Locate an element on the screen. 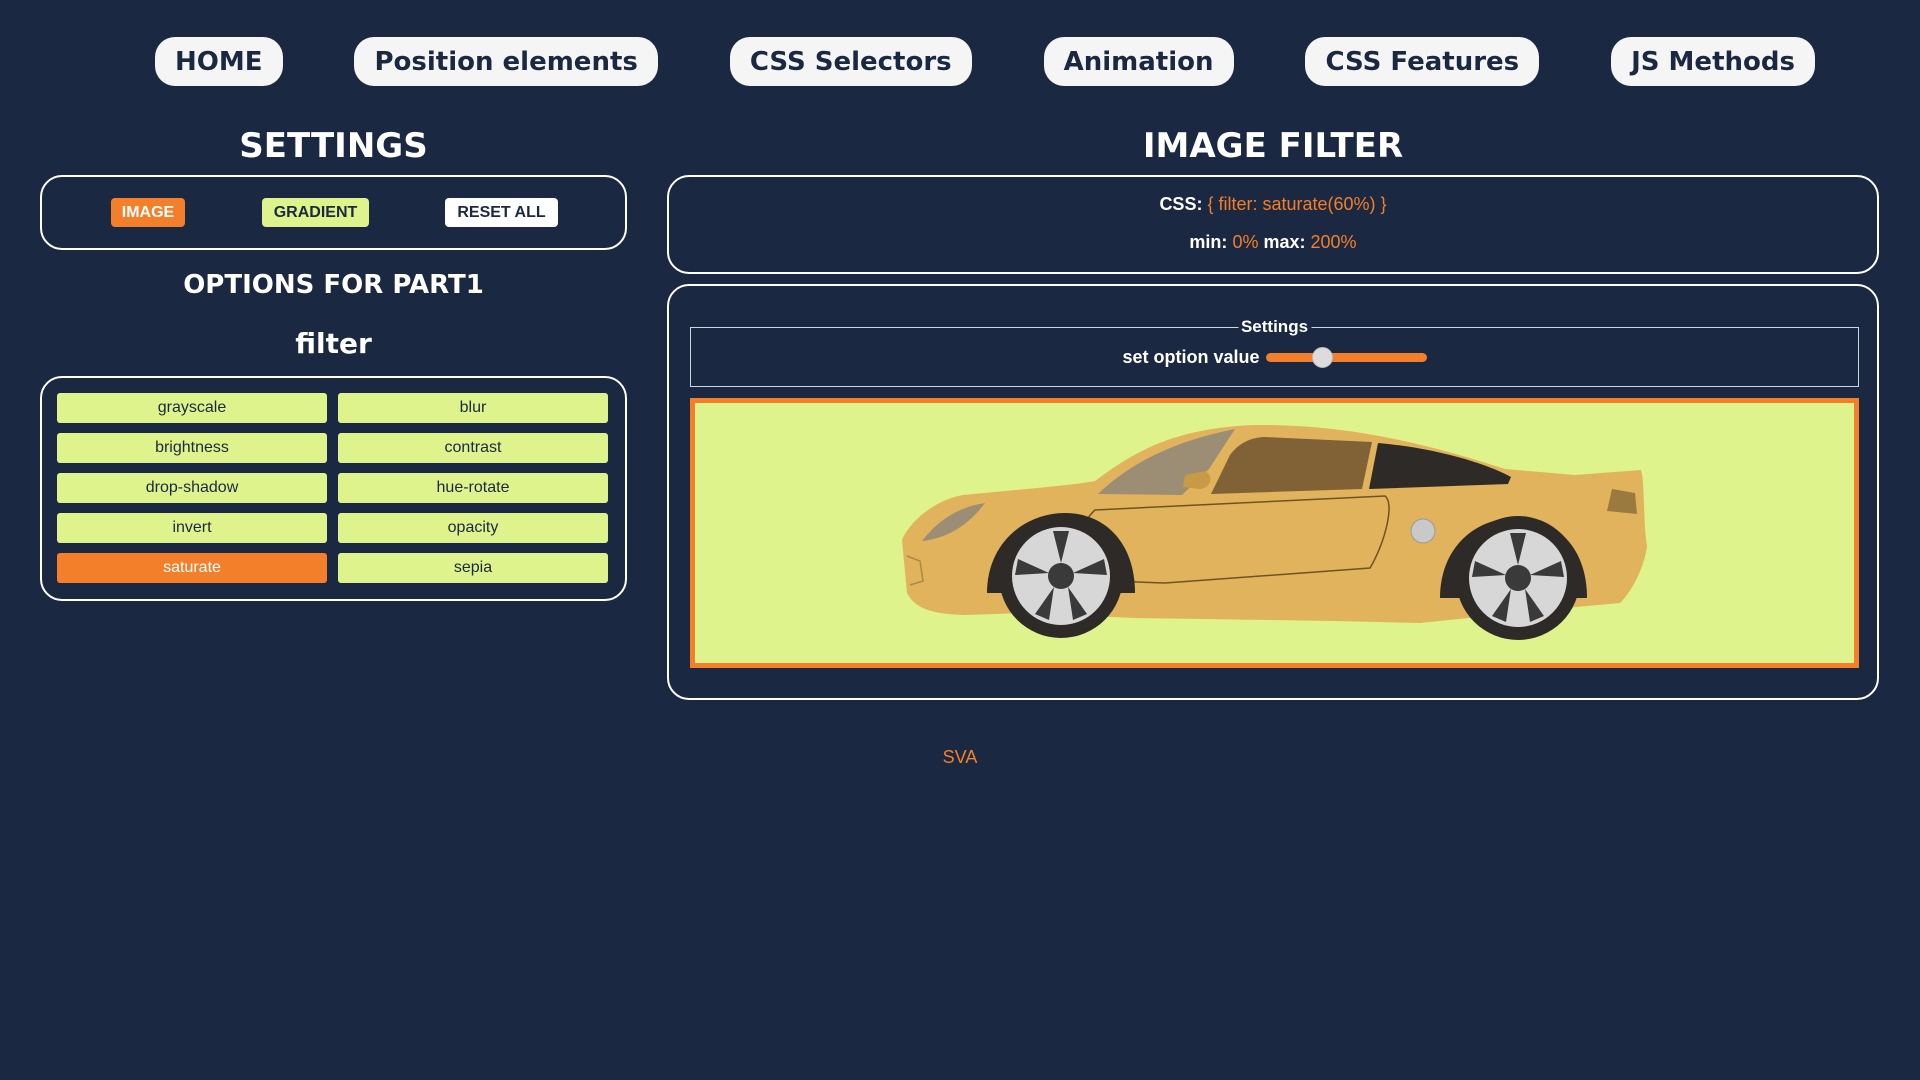 This screenshot has height=1080, width=1920. nav-position-elements-button: Position elements is located at coordinates (506, 61).